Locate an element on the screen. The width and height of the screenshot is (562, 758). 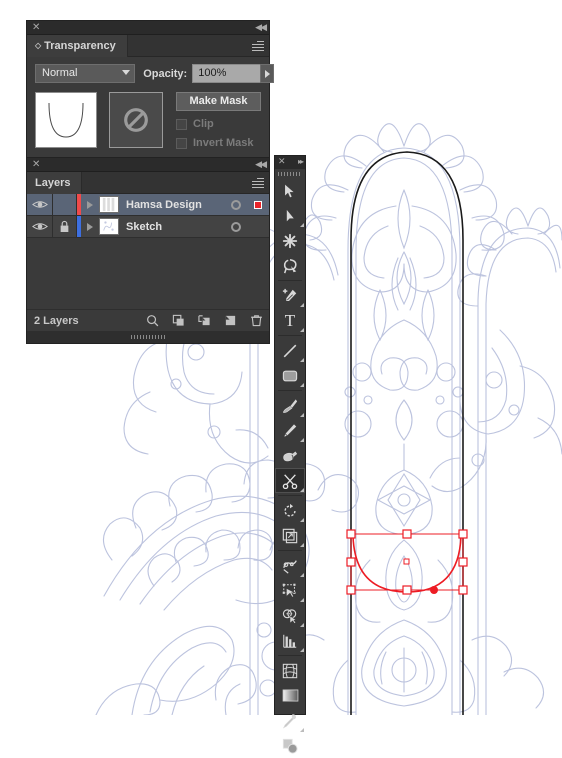
eyedropper-tool is located at coordinates (290, 720).